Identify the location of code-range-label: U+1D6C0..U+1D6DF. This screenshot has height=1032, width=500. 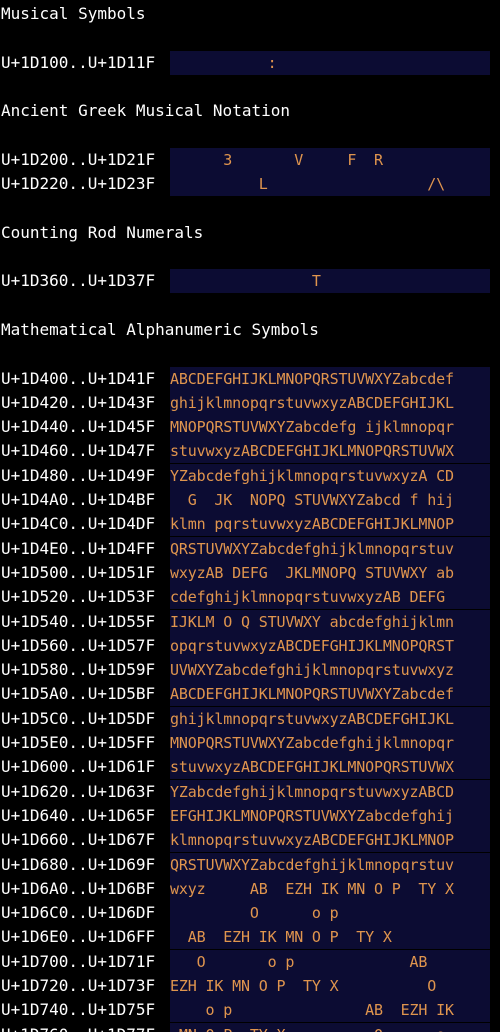
(78, 913).